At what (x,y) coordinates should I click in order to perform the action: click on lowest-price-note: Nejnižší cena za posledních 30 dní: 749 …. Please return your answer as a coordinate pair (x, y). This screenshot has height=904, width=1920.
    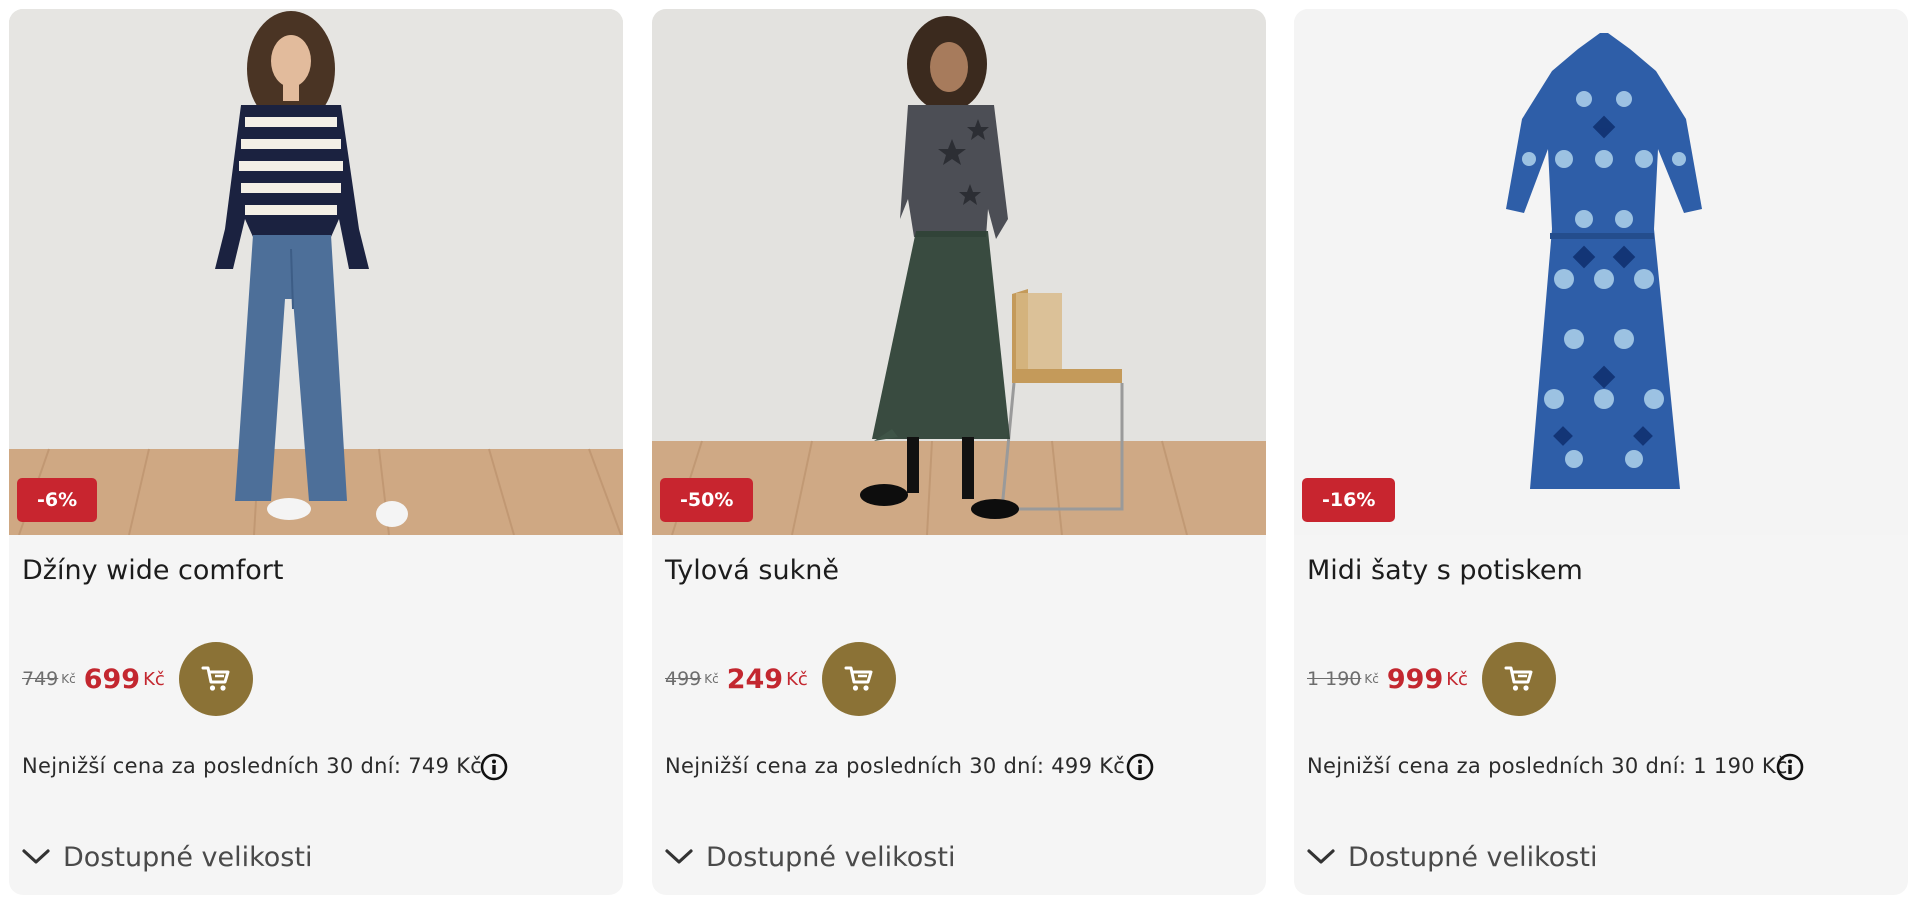
    Looking at the image, I should click on (252, 766).